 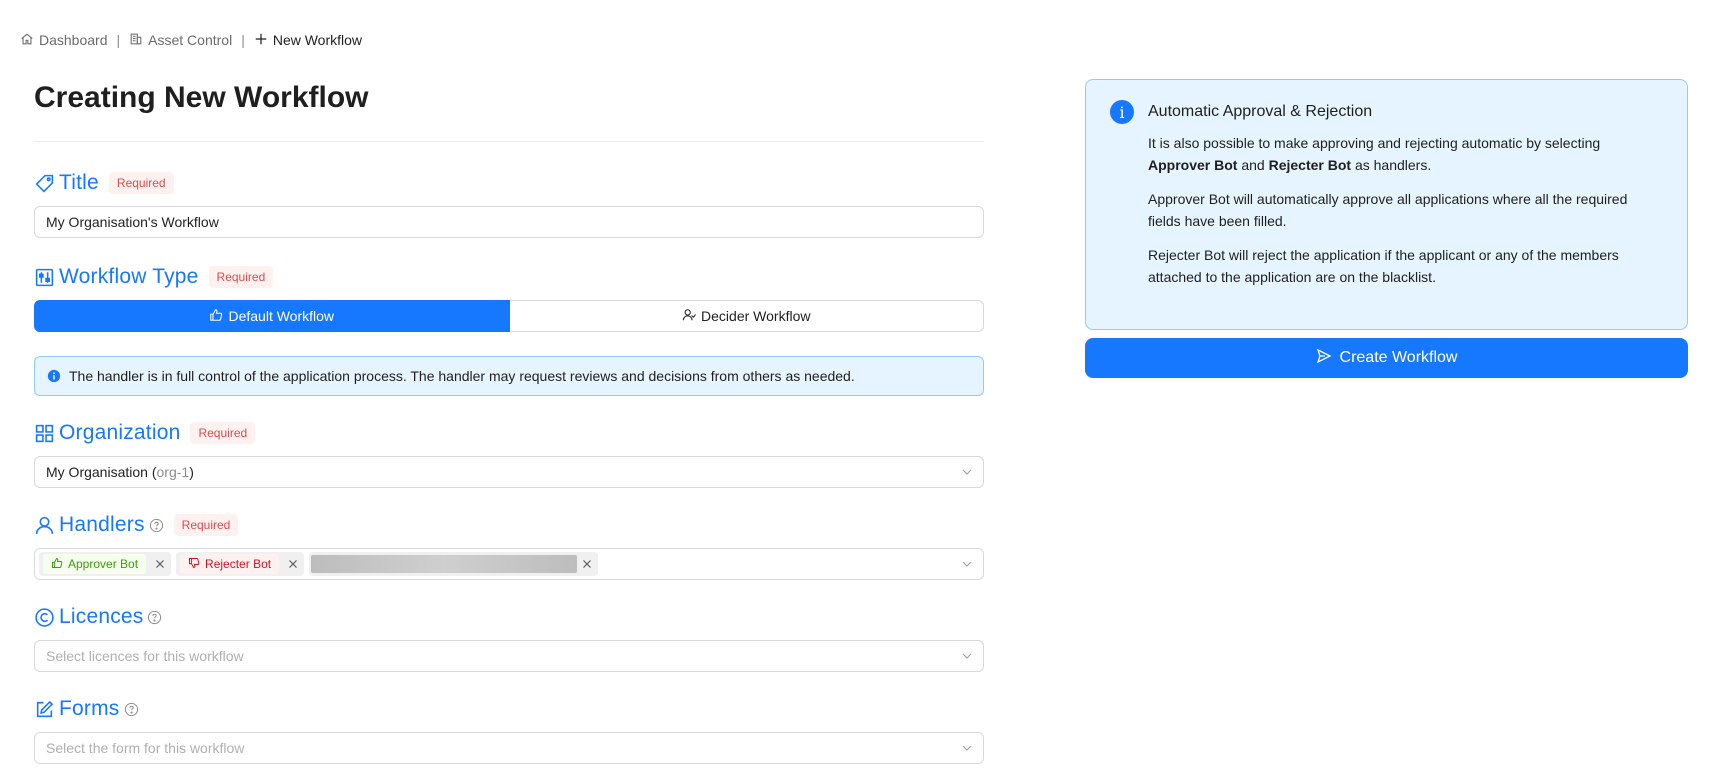 I want to click on handler-tag-body: Approver Bot, so click(x=95, y=564).